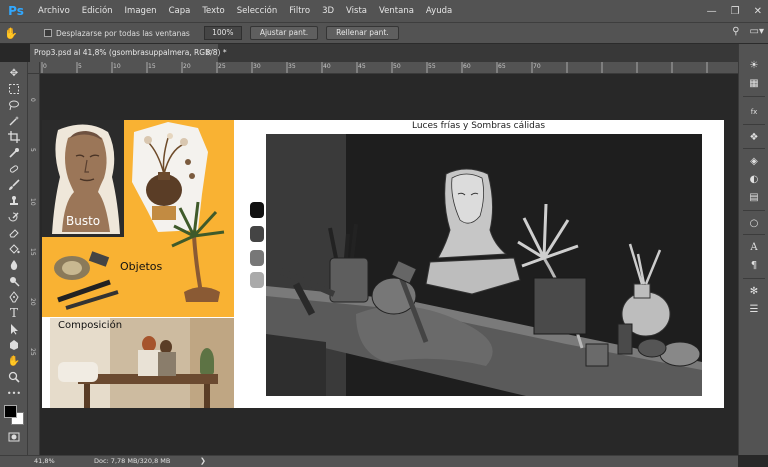 This screenshot has width=768, height=467. I want to click on window-controls: — ❐ ✕, so click(734, 11).